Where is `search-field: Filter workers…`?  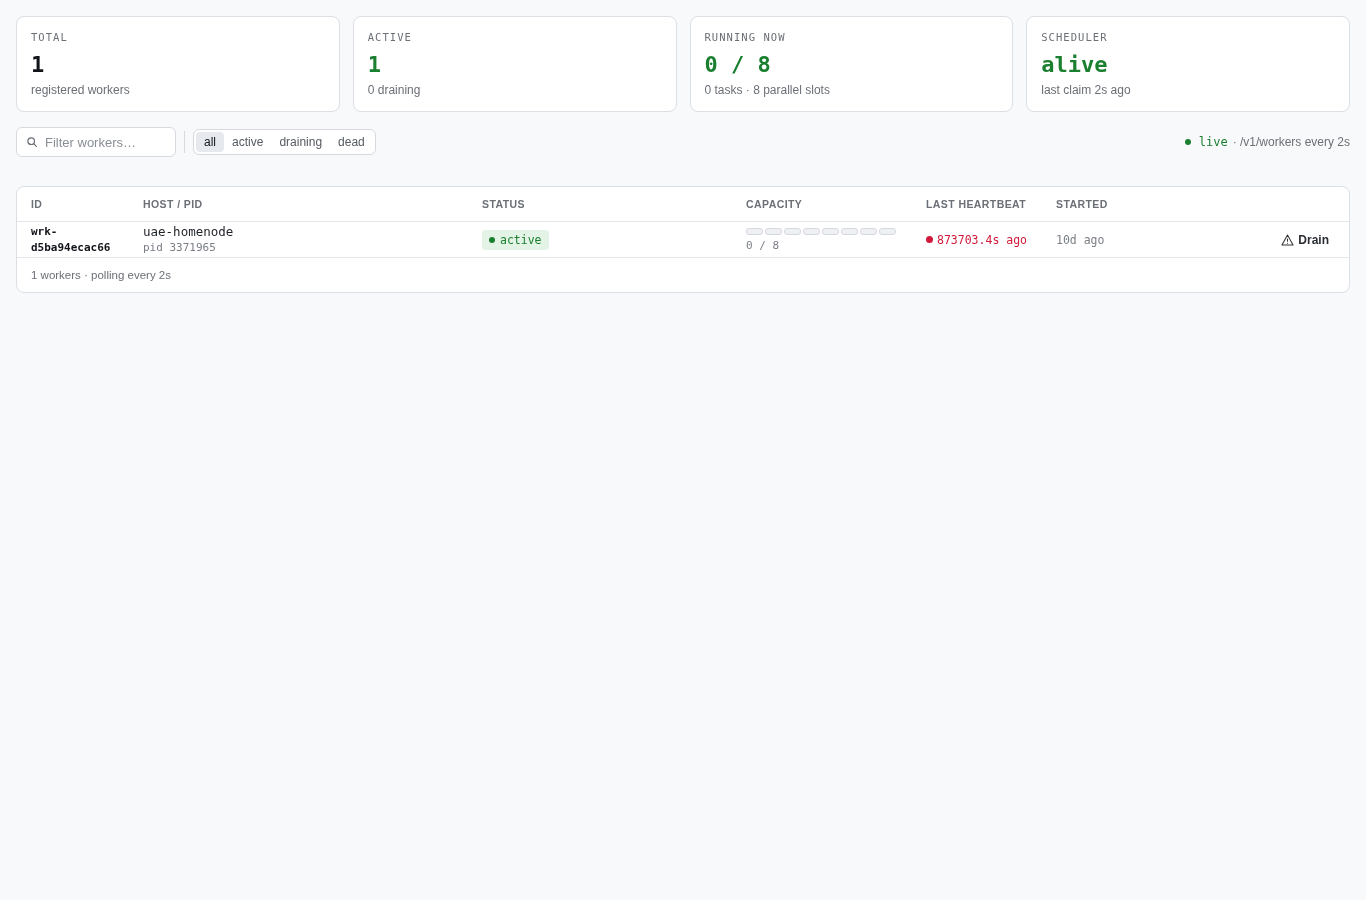 search-field: Filter workers… is located at coordinates (96, 142).